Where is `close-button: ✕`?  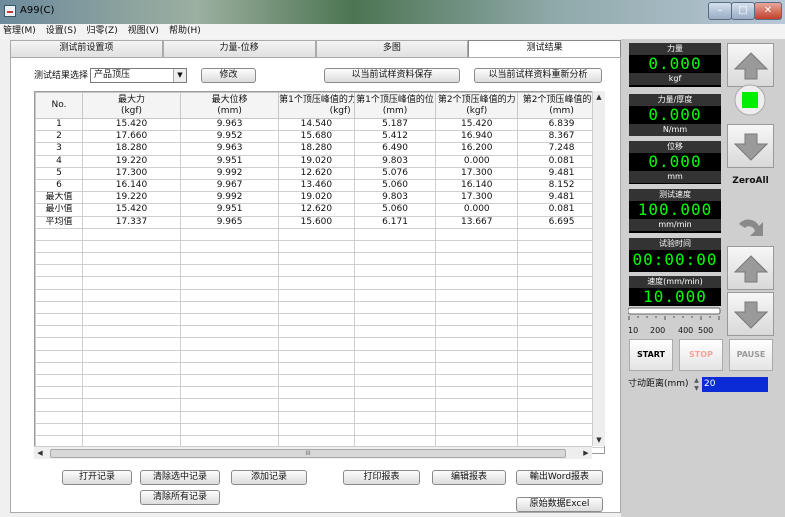 close-button: ✕ is located at coordinates (768, 11).